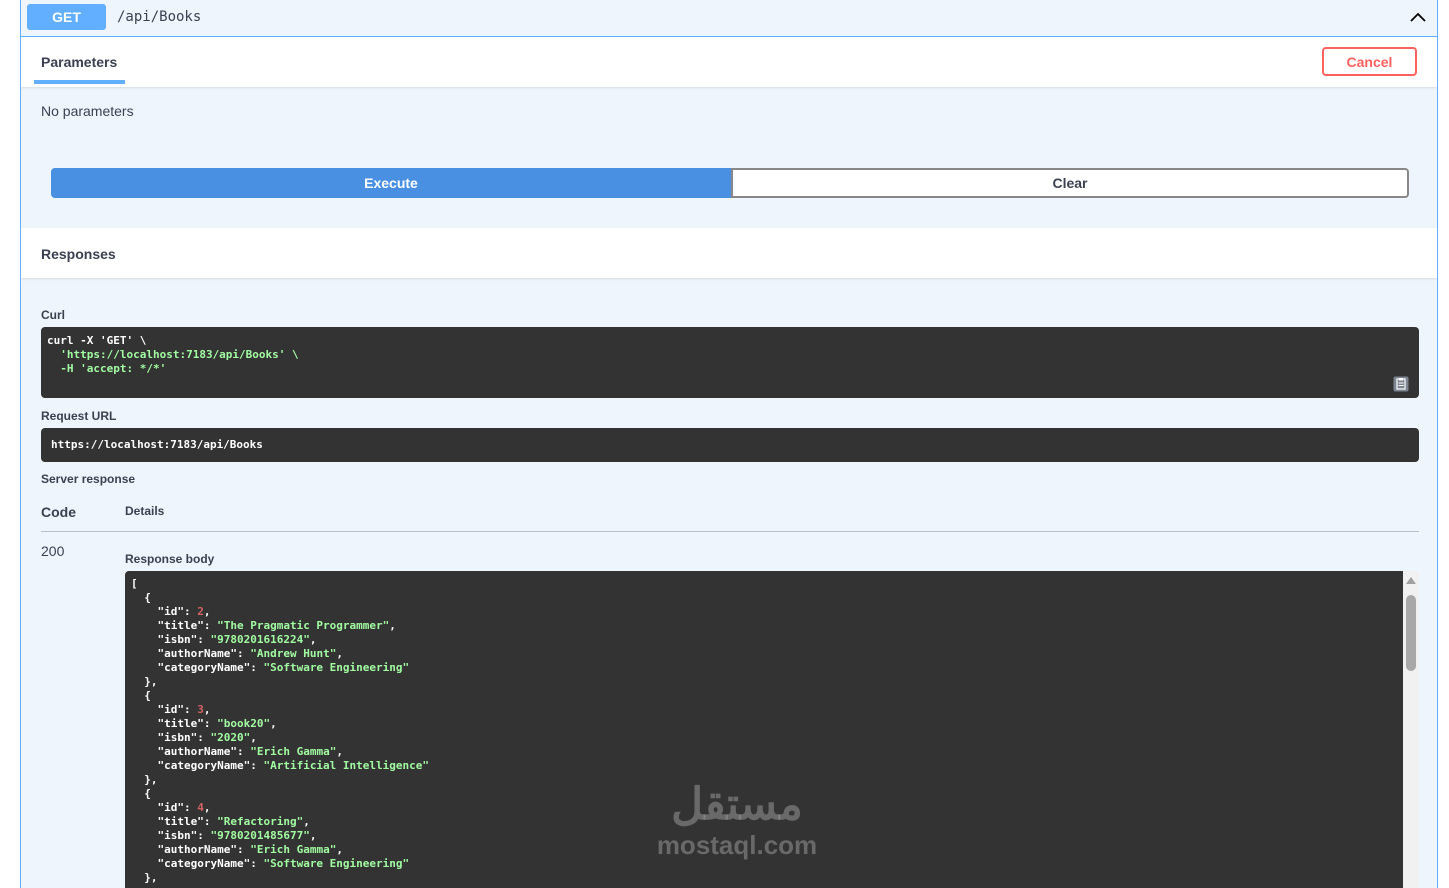 The height and width of the screenshot is (888, 1449). Describe the element at coordinates (53, 551) in the screenshot. I see `status-code: 200` at that location.